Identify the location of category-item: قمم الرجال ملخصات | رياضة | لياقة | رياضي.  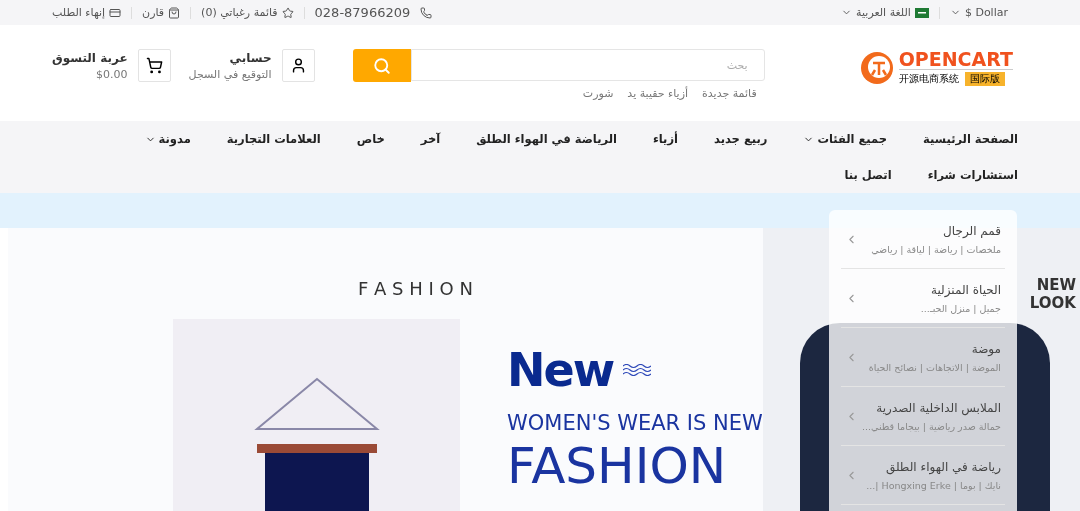
(923, 239).